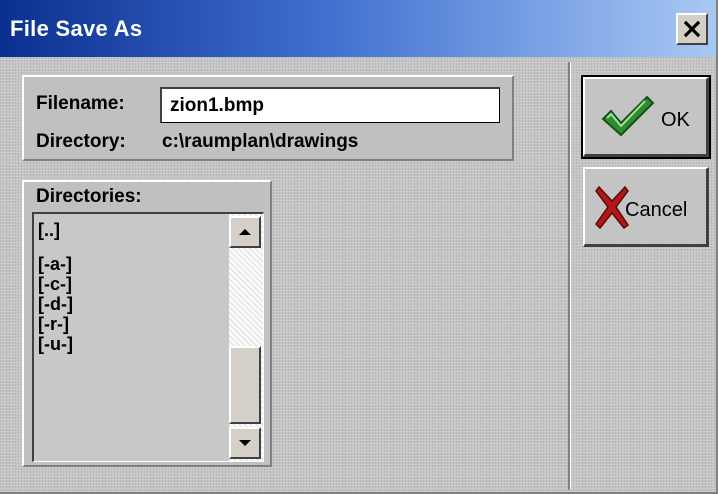 The height and width of the screenshot is (494, 718). Describe the element at coordinates (55, 264) in the screenshot. I see `directory-item-drive-a: [-a-]` at that location.